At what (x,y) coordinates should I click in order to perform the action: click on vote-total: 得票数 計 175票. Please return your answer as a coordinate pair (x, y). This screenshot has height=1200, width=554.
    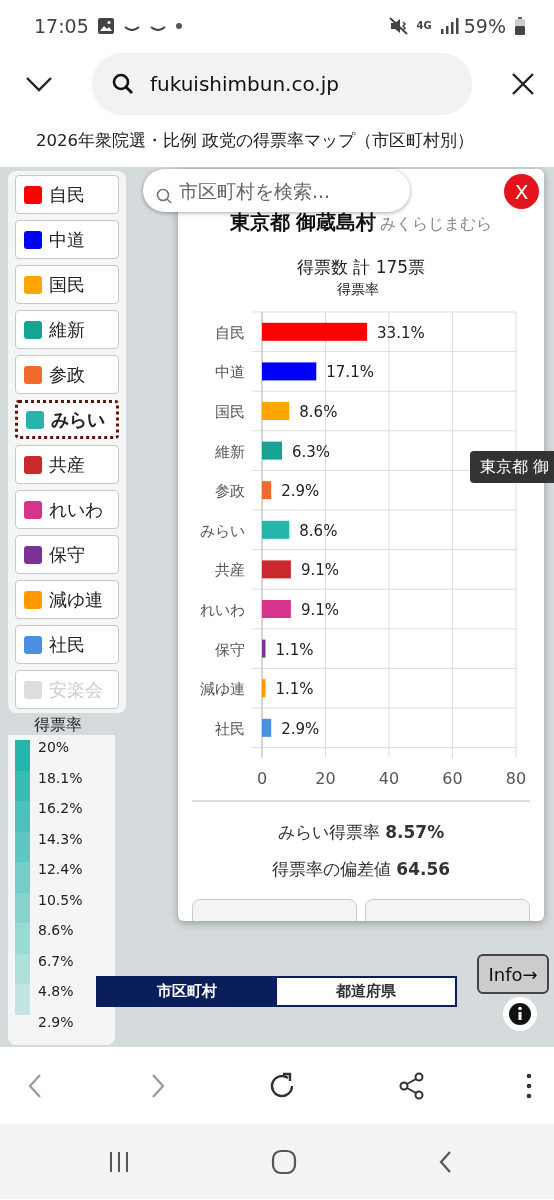
    Looking at the image, I should click on (361, 267).